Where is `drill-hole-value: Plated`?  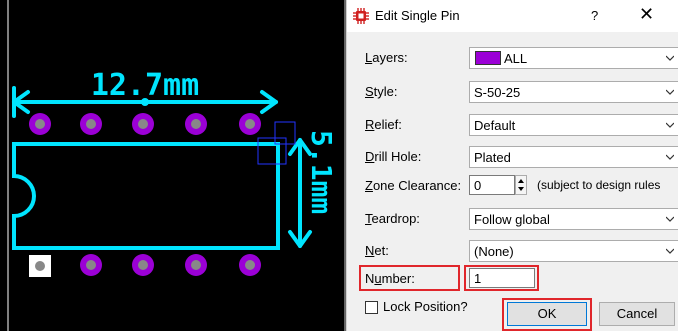 drill-hole-value: Plated is located at coordinates (492, 157).